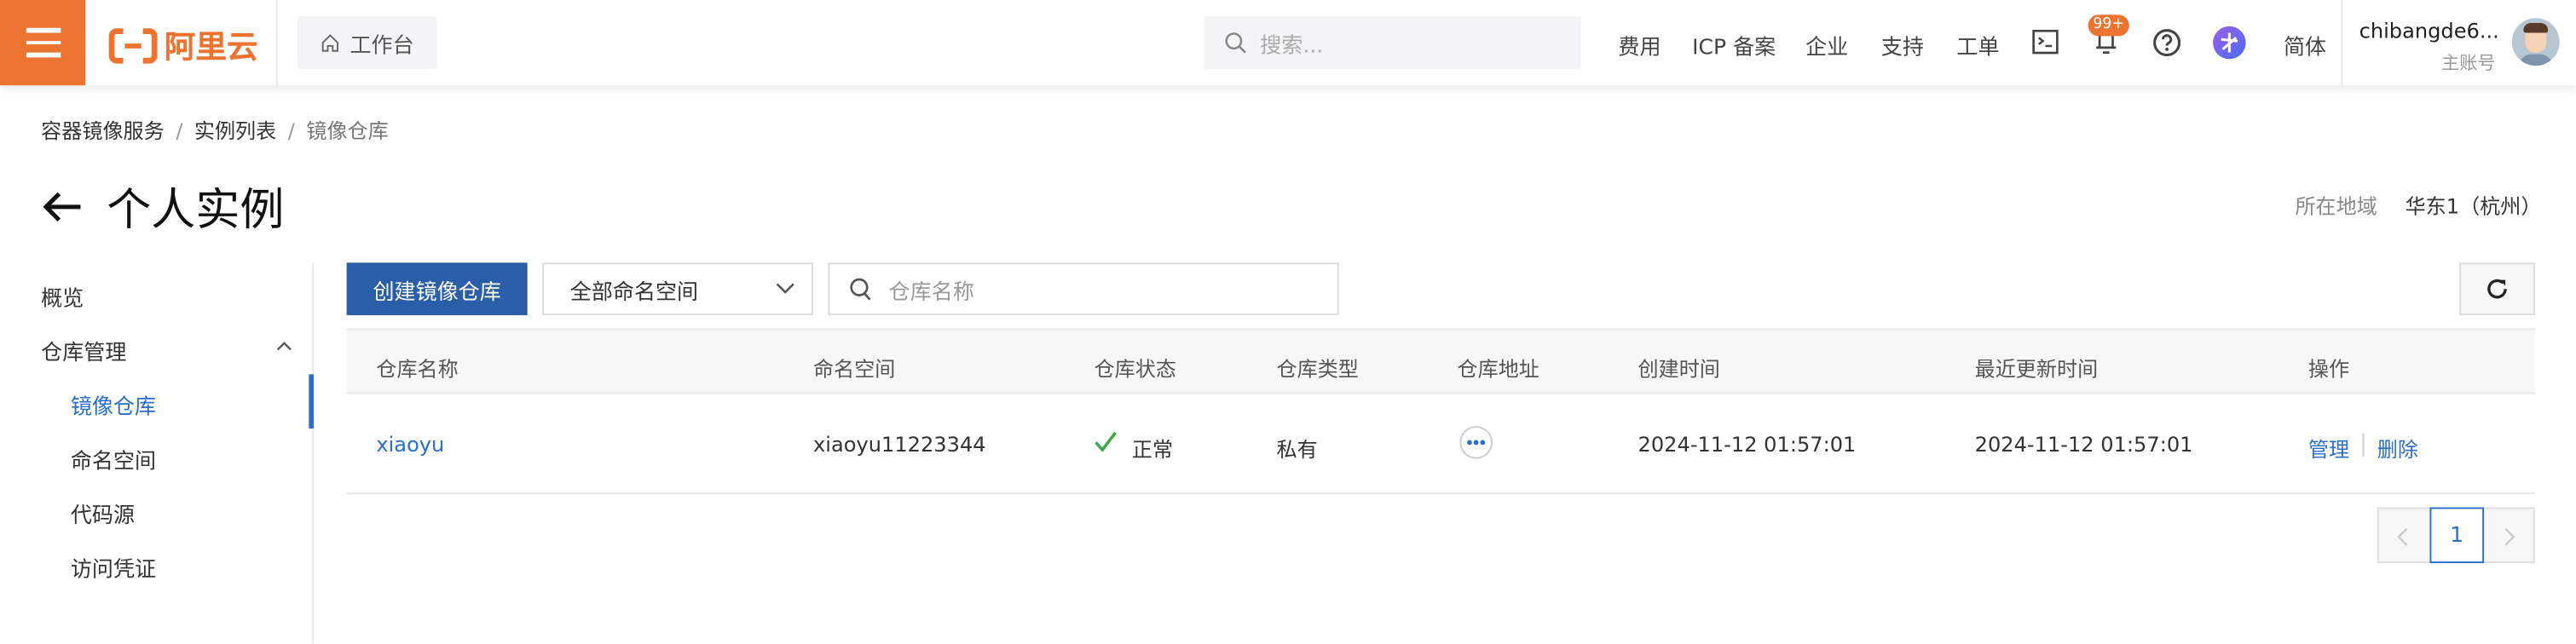  I want to click on table-header: 仓库名称 命名空间 仓库状态 仓库类型 仓库地址 创建时间 最近更新时间 操作, so click(1440, 361).